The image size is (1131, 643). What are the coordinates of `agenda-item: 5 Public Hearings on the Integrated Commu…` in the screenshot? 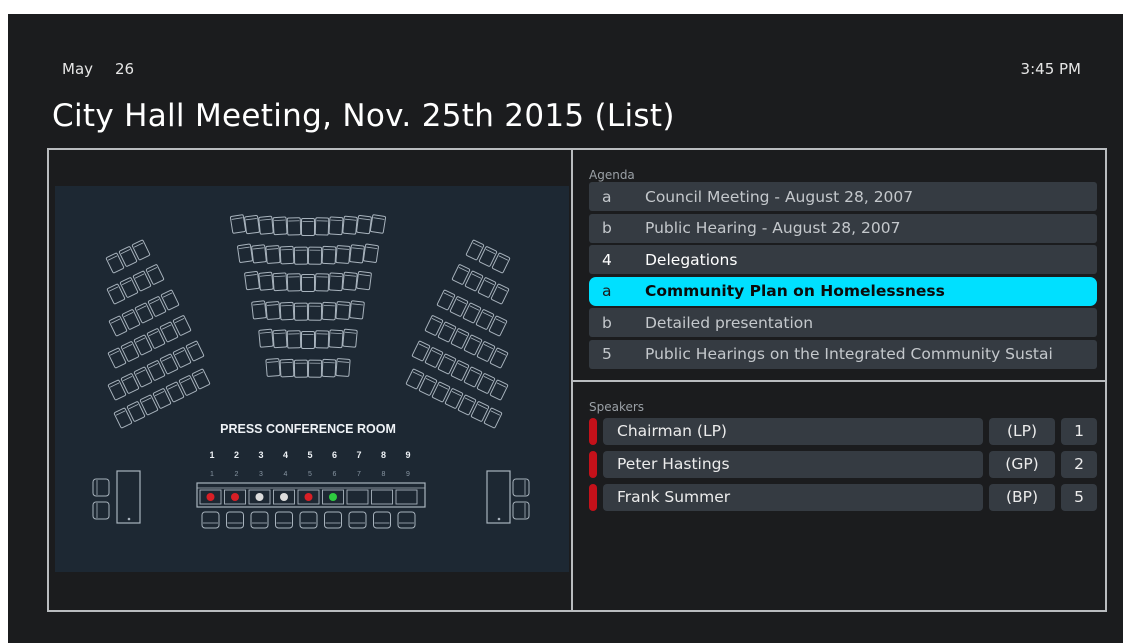 It's located at (843, 354).